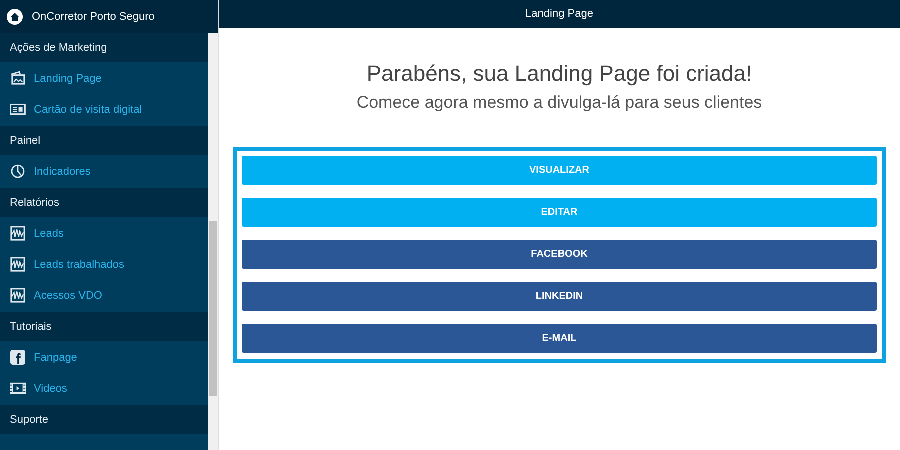  I want to click on menu-item: Cartão de visita digital, so click(104, 109).